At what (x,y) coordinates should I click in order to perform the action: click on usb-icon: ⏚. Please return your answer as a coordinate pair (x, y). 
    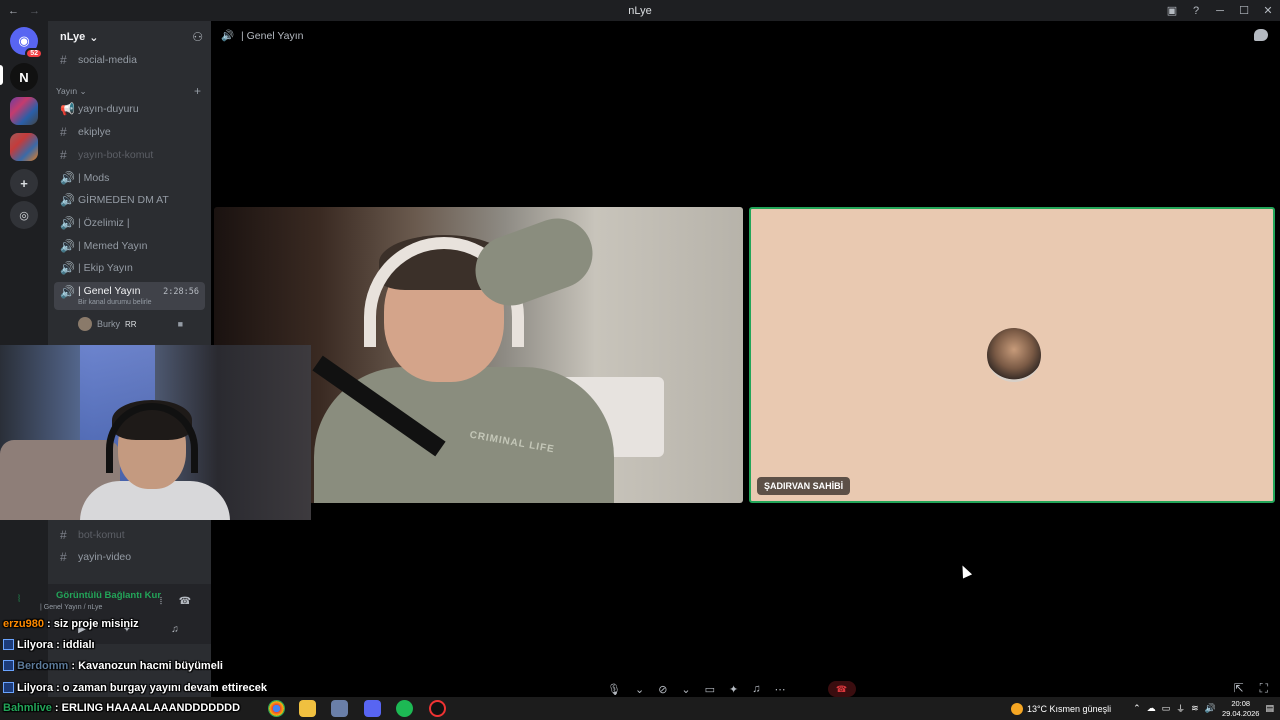
    Looking at the image, I should click on (1180, 708).